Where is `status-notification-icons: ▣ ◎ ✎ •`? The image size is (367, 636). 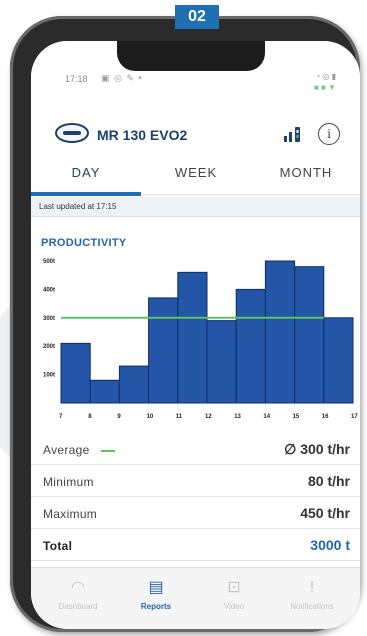 status-notification-icons: ▣ ◎ ✎ • is located at coordinates (122, 78).